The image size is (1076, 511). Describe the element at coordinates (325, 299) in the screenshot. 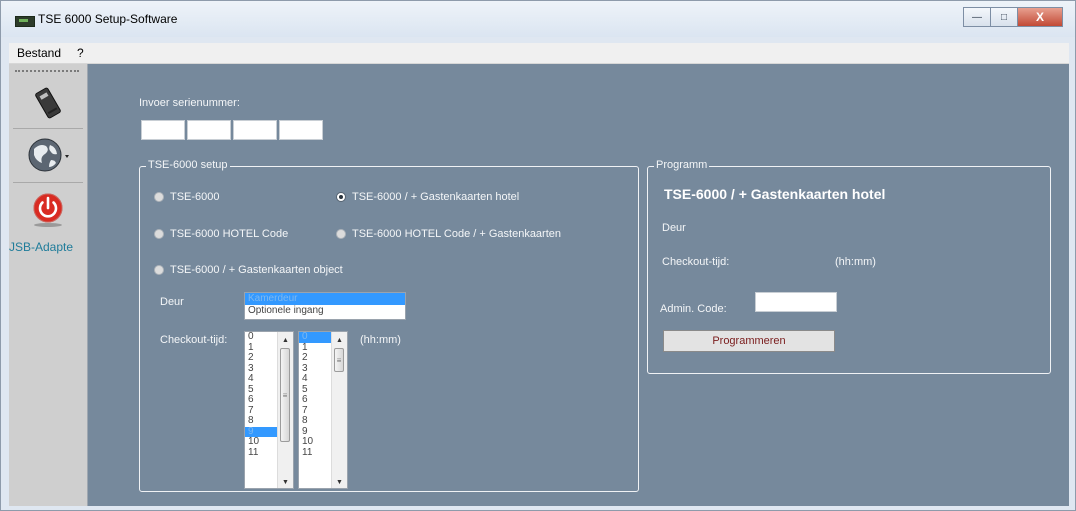

I see `list-item: Kamerdeur` at that location.